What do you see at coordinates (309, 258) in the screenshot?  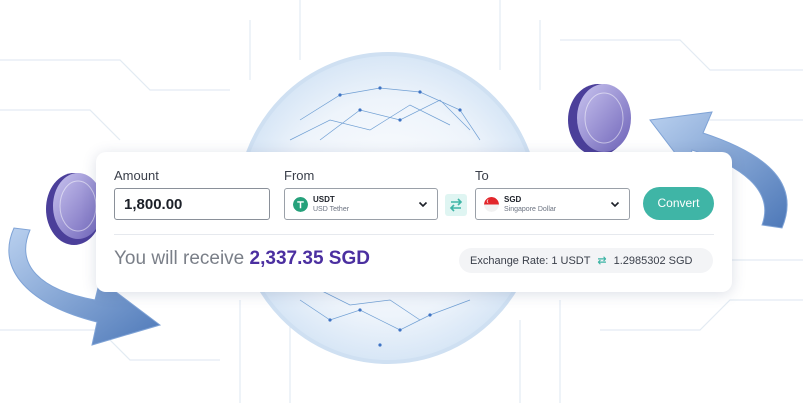 I see `receive-amount: 2,337.35 SGD` at bounding box center [309, 258].